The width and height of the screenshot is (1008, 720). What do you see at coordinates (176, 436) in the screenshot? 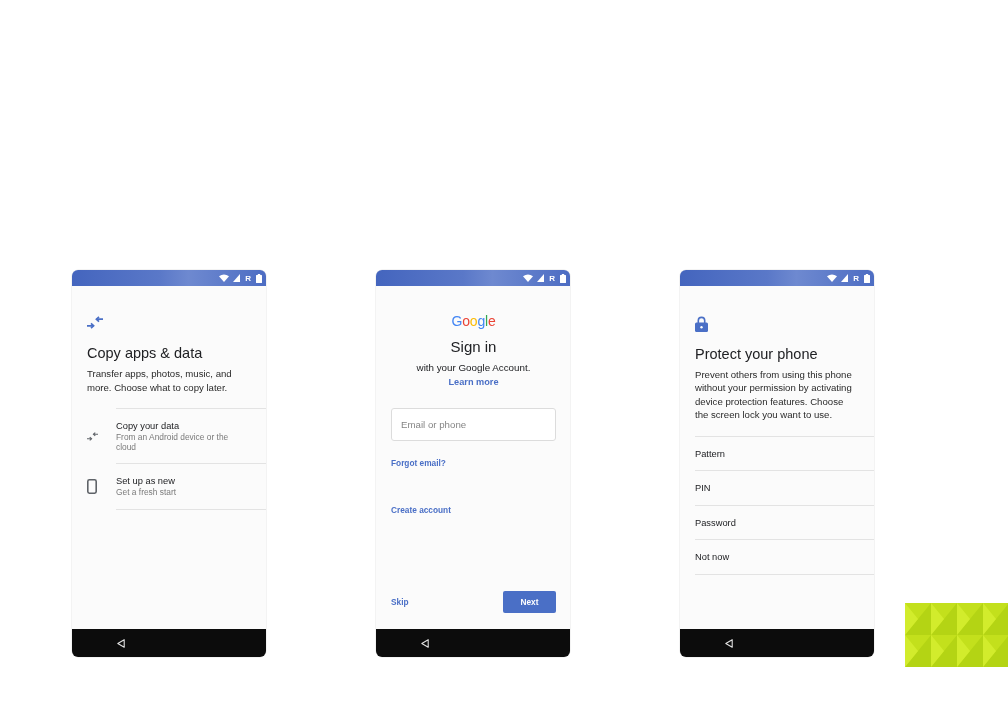
I see `option-item: Copy your data From an Android device or the cloud` at bounding box center [176, 436].